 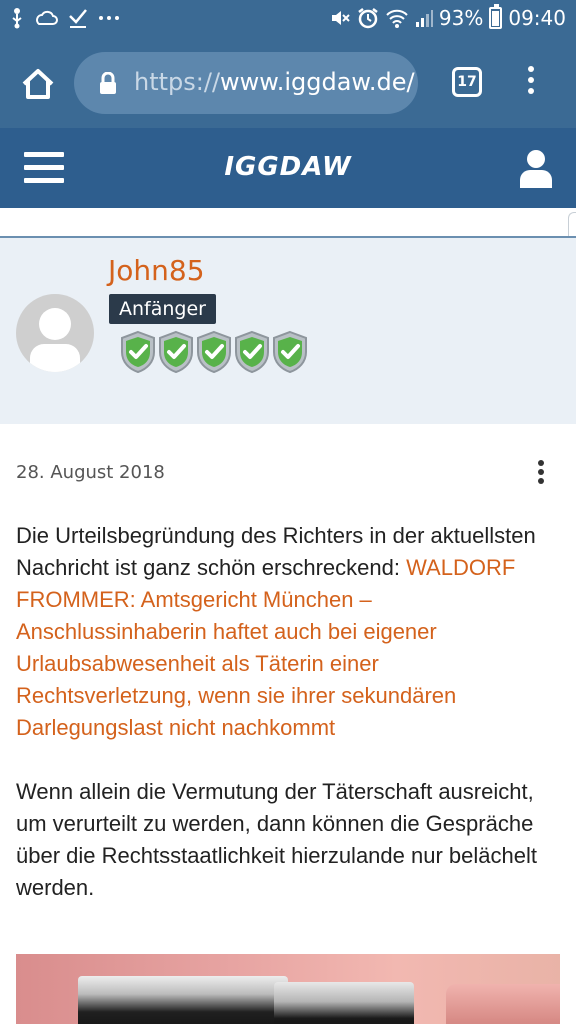 I want to click on post-options-icon, so click(x=541, y=473).